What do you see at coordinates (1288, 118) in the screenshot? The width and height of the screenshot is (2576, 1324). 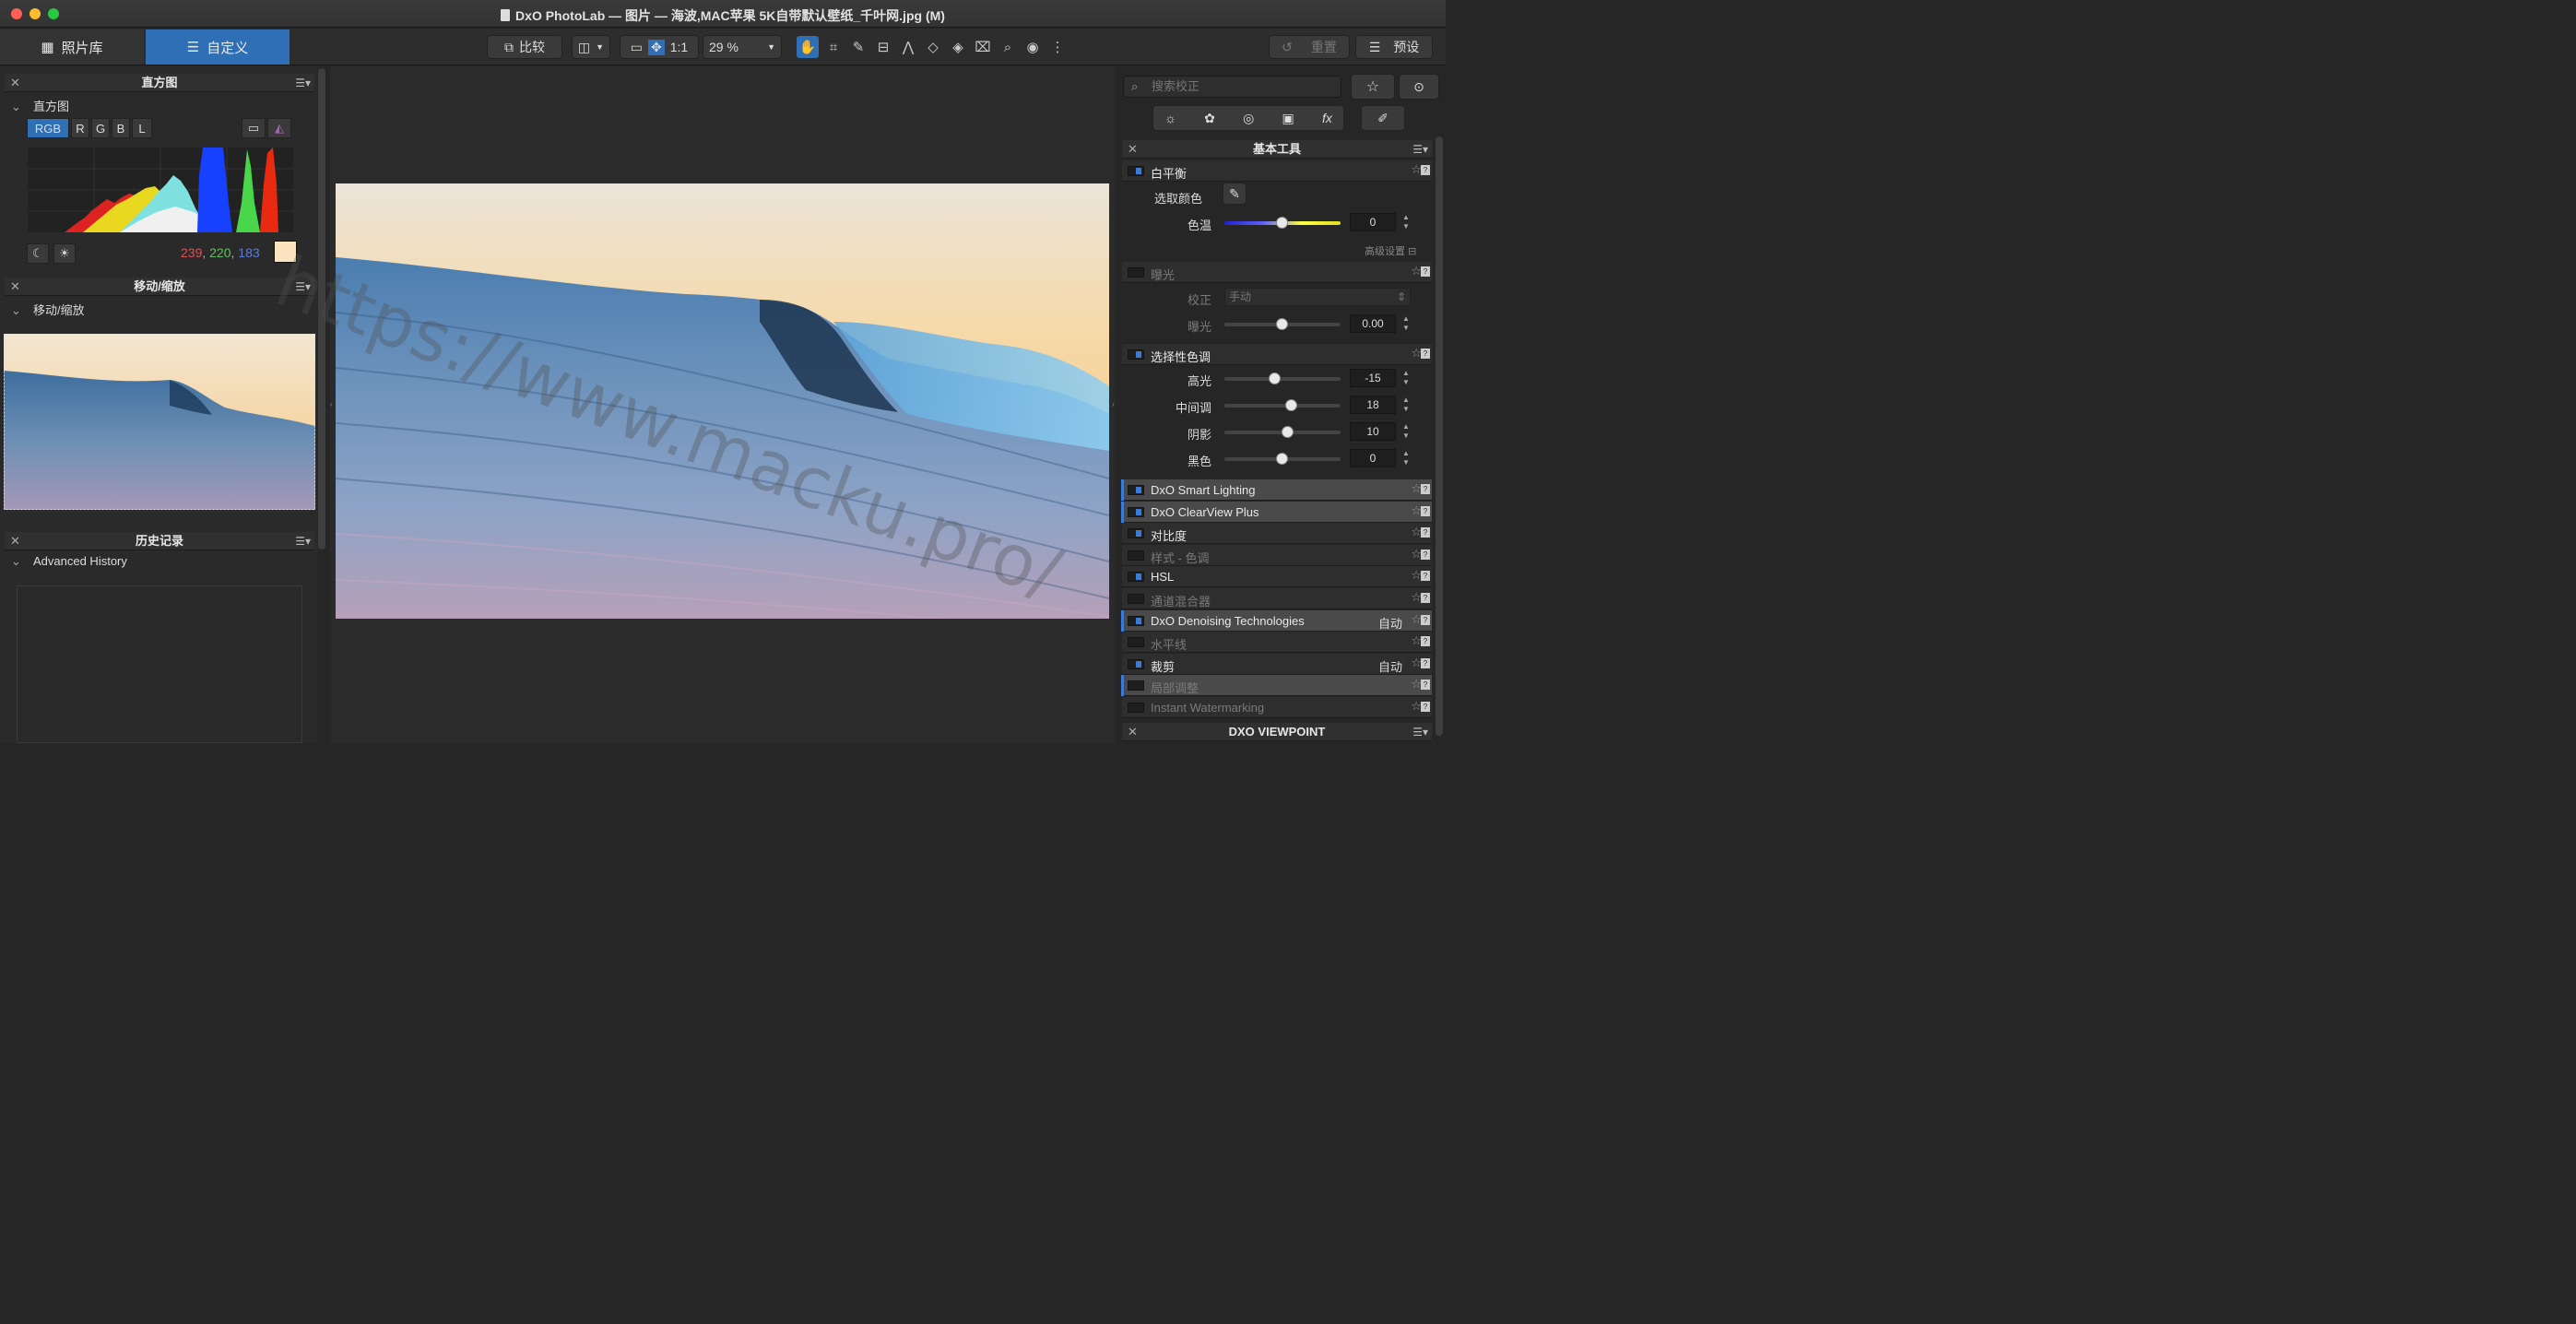 I see `geometry-icon: ▣` at bounding box center [1288, 118].